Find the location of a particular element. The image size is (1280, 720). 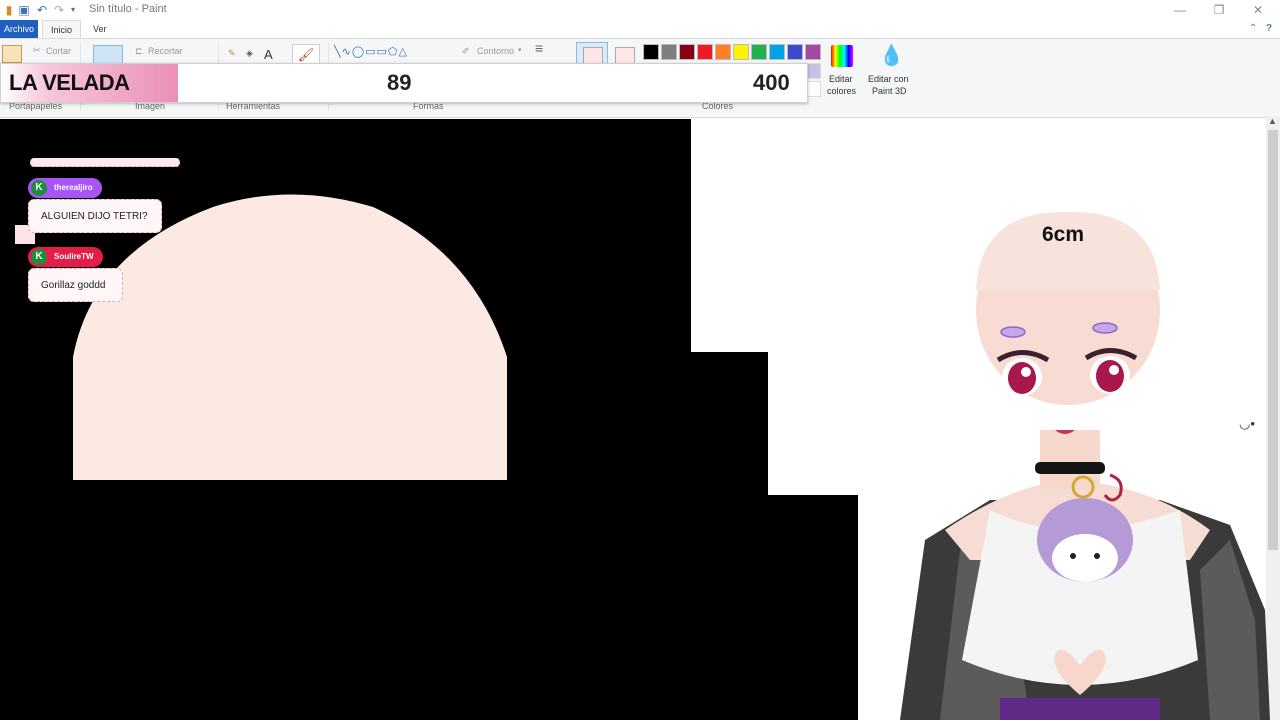

quick-access-dropdown-icon: ▾ is located at coordinates (73, 10).